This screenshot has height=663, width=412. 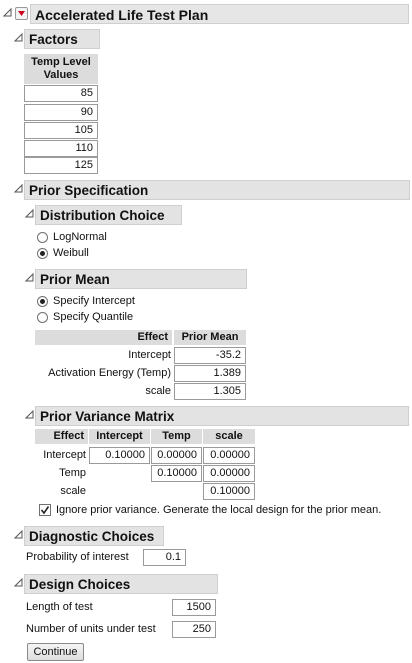 What do you see at coordinates (119, 436) in the screenshot?
I see `variance-intercept-header: Intercept` at bounding box center [119, 436].